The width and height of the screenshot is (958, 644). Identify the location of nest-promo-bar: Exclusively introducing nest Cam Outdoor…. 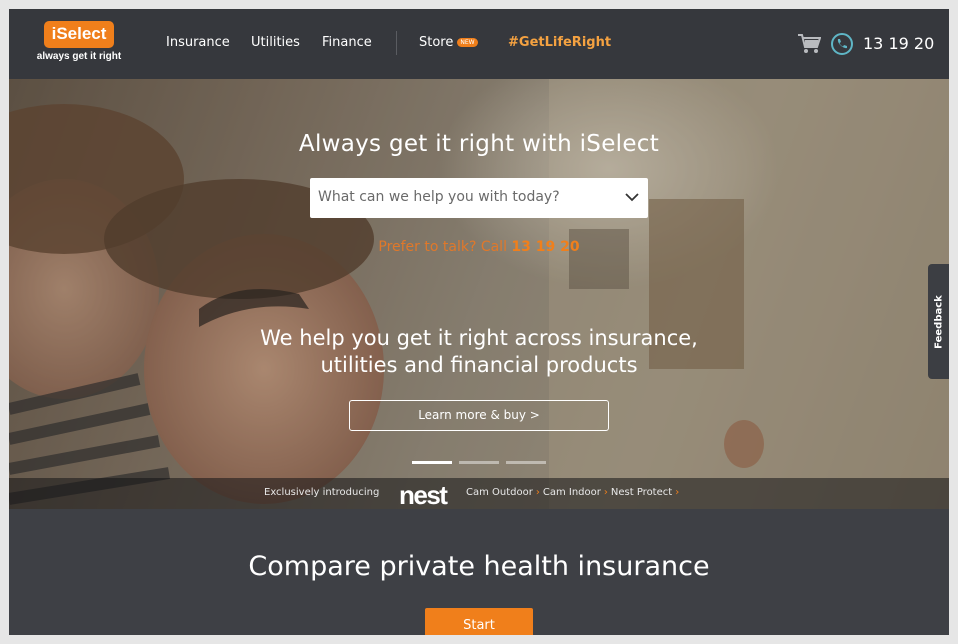
(479, 493).